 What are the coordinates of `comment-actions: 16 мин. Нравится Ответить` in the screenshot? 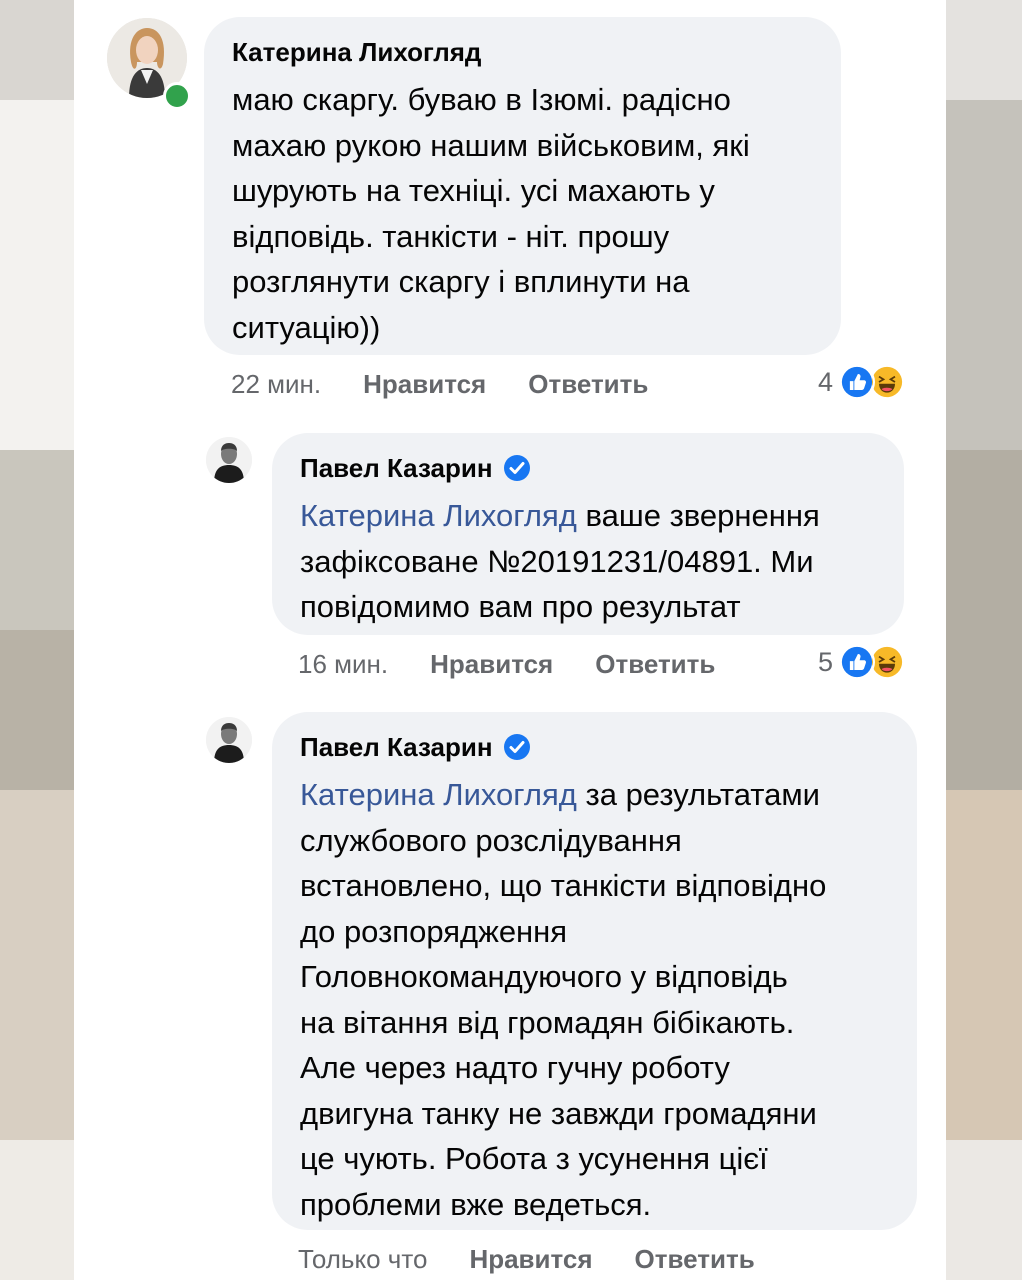 It's located at (506, 664).